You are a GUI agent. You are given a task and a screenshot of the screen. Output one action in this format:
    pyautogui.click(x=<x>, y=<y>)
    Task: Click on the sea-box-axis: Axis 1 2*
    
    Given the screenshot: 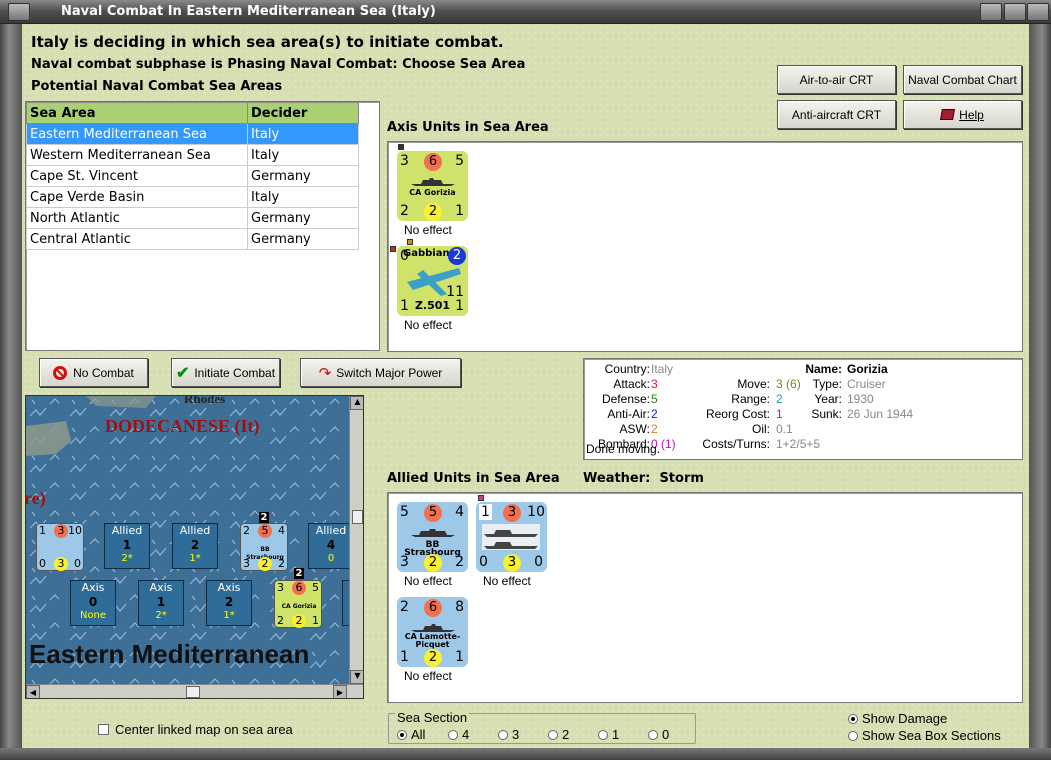 What is the action you would take?
    pyautogui.click(x=161, y=603)
    